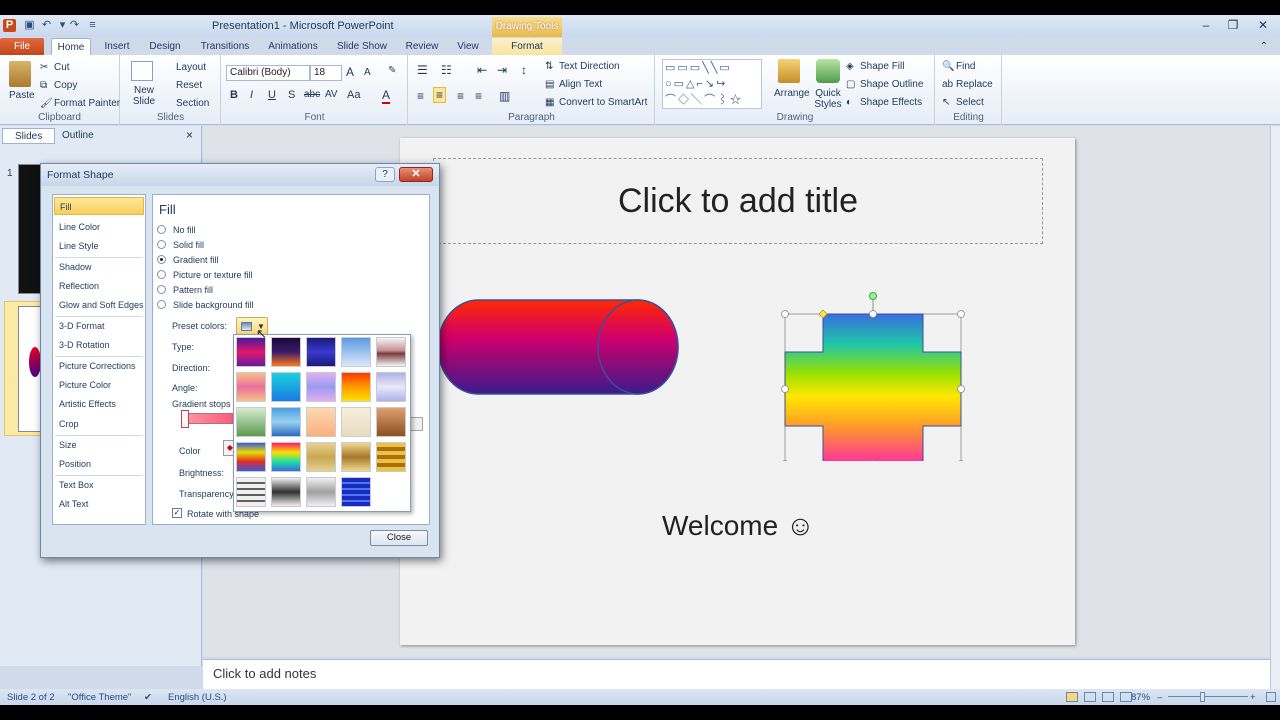 The width and height of the screenshot is (1280, 720). I want to click on vertical-scrollbar, so click(1275, 407).